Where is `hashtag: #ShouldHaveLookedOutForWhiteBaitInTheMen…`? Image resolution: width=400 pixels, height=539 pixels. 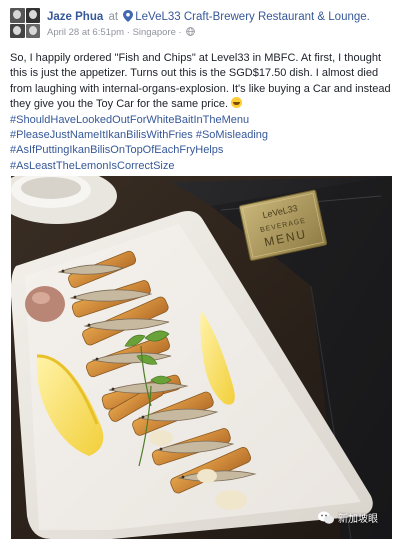
hashtag: #ShouldHaveLookedOutForWhiteBaitInTheMen… is located at coordinates (202, 120).